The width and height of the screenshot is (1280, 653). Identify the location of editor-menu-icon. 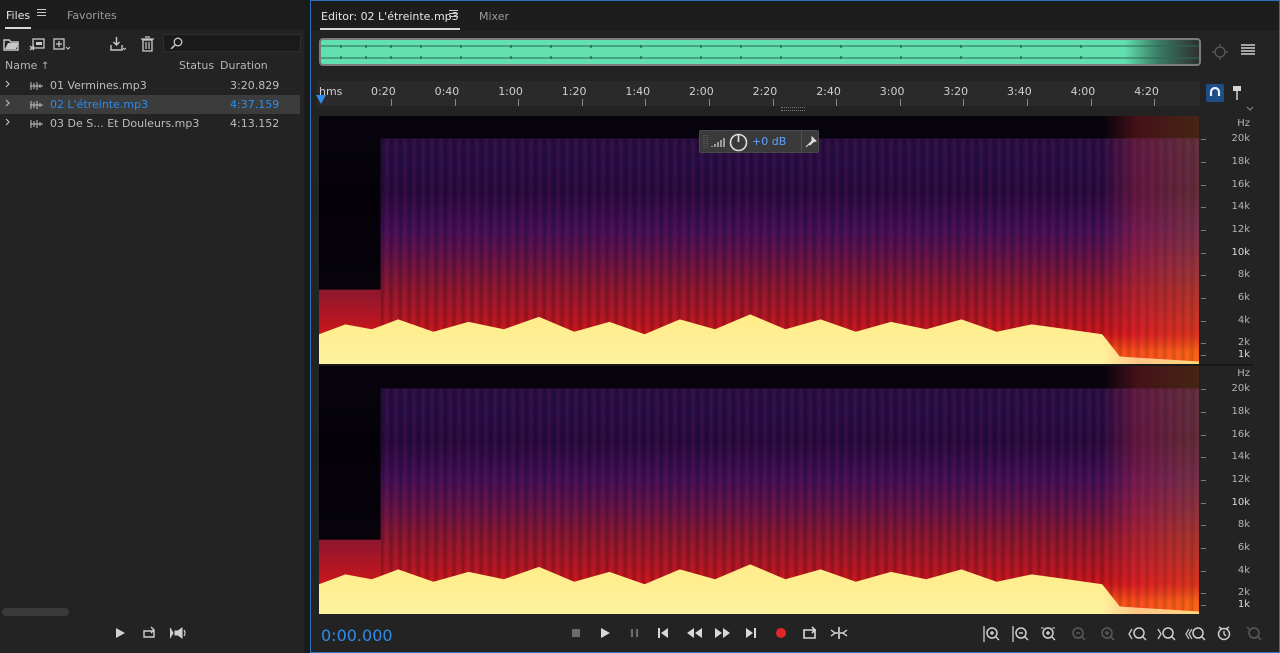
(453, 14).